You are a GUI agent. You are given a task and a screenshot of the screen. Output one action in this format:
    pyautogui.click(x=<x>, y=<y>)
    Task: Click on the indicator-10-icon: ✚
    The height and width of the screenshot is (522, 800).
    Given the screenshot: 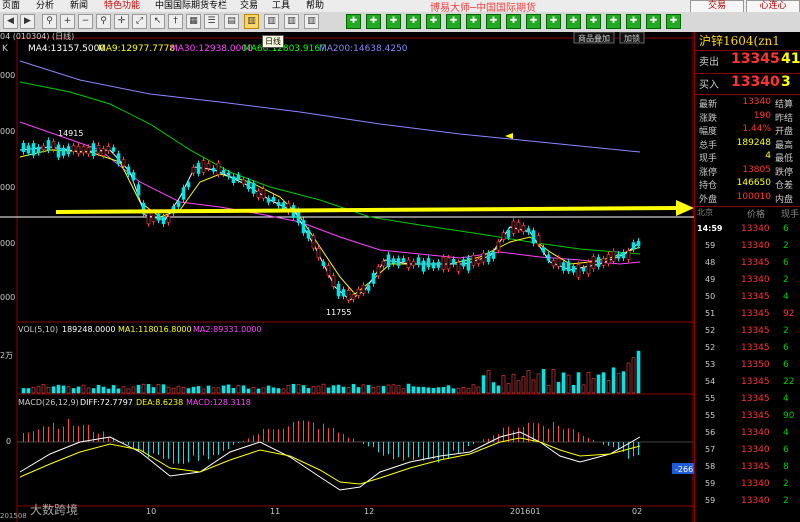 What is the action you would take?
    pyautogui.click(x=533, y=21)
    